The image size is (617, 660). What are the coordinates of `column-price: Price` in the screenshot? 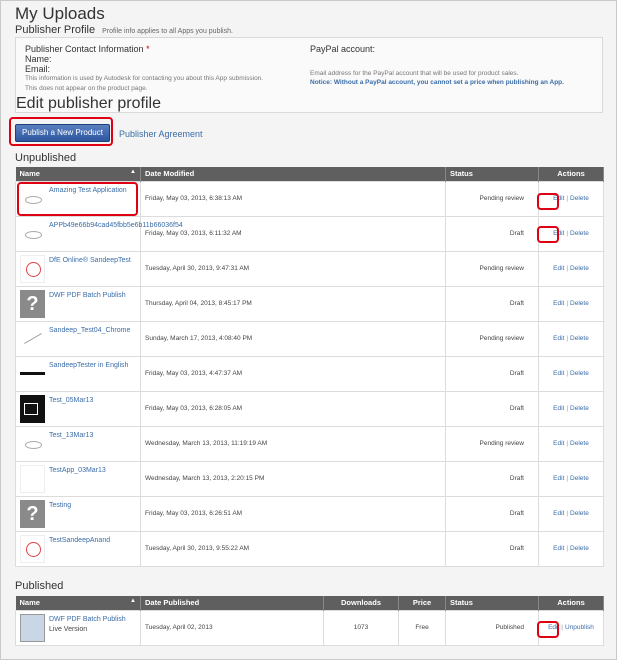 It's located at (422, 603).